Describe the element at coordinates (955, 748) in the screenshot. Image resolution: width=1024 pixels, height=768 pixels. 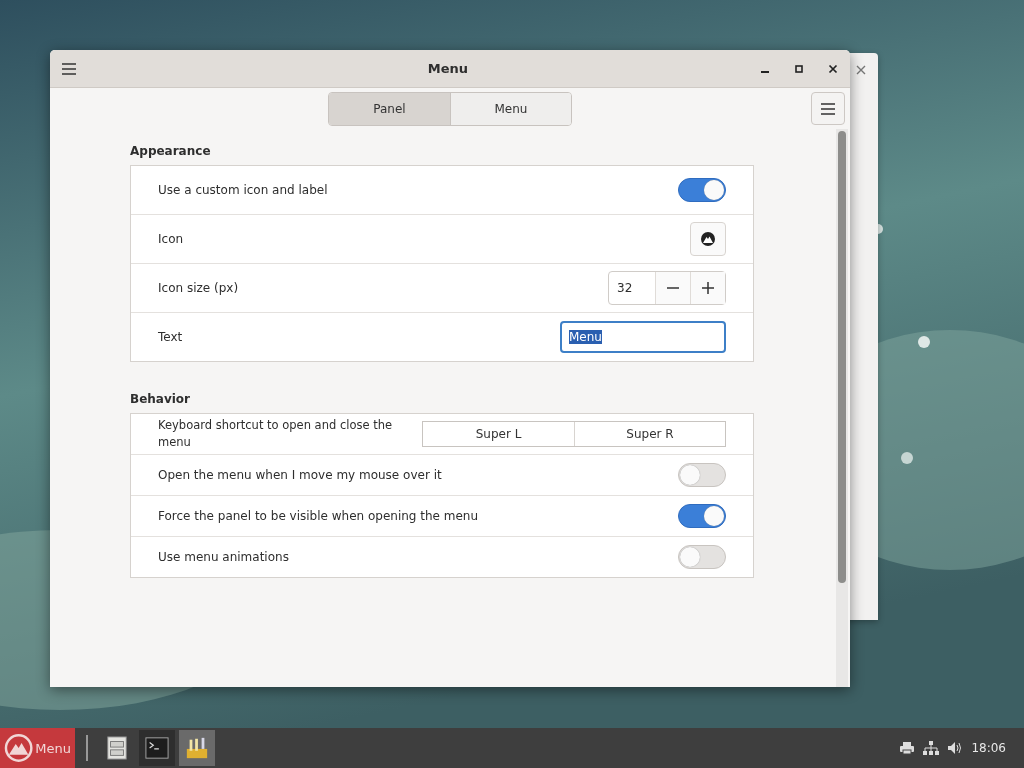
I see `volume-icon` at that location.